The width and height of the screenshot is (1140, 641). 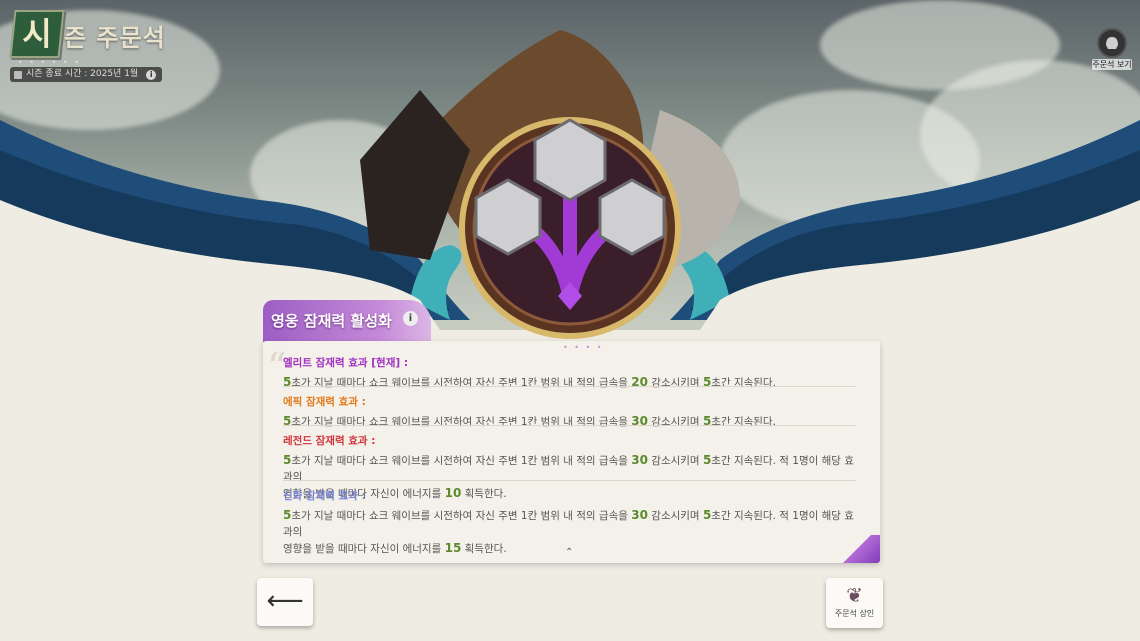 I want to click on panel-title-tab: 영웅 잠재력 활성화 i, so click(x=347, y=321).